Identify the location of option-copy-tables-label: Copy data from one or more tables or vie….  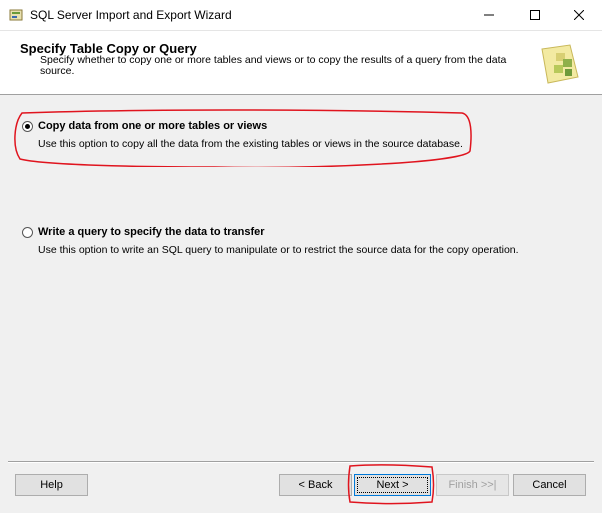
(152, 126).